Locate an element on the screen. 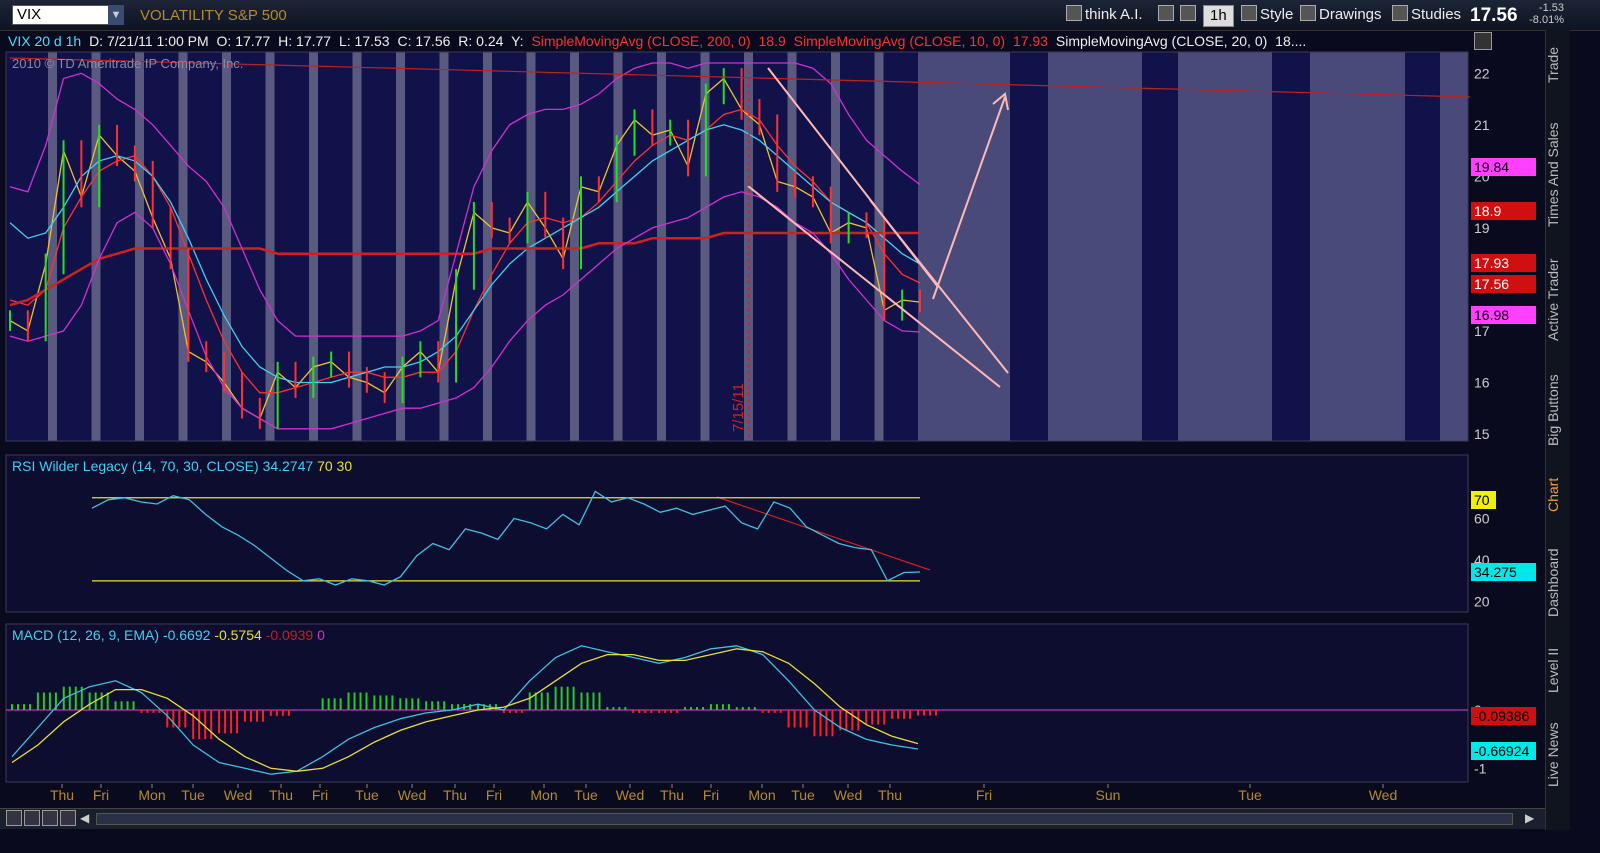  change-percent: -8.01% is located at coordinates (1546, 20).